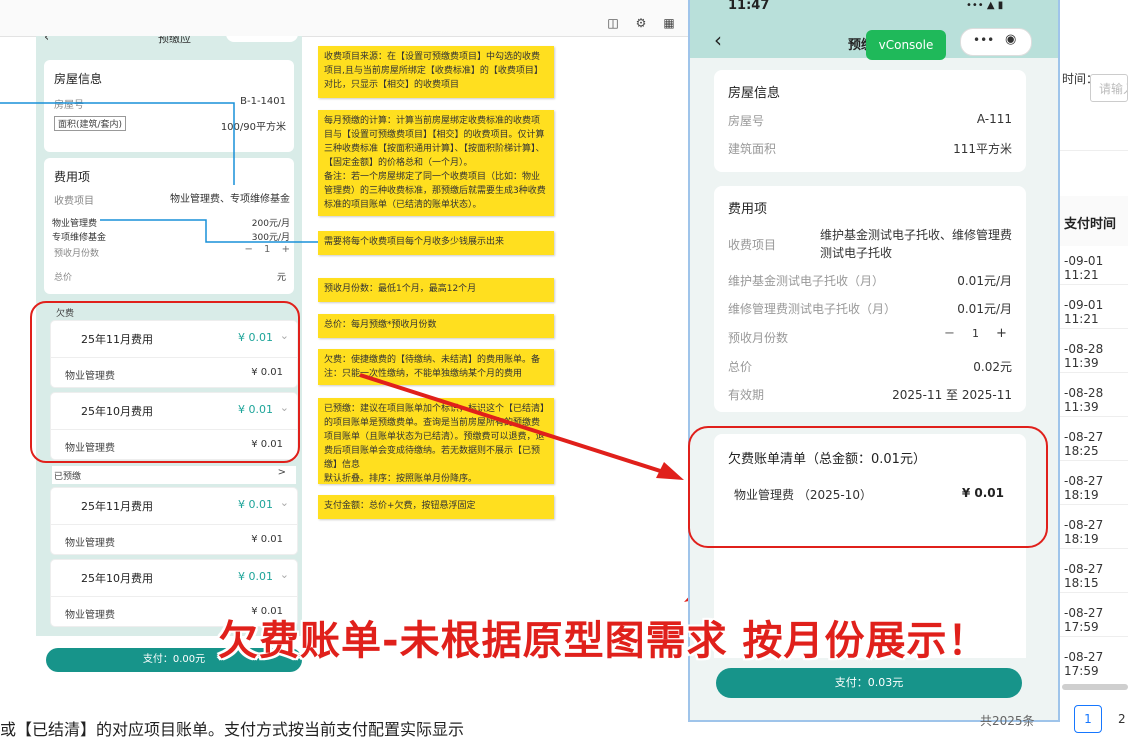  What do you see at coordinates (1084, 444) in the screenshot?
I see `table-row: -08-27 18:25` at bounding box center [1084, 444].